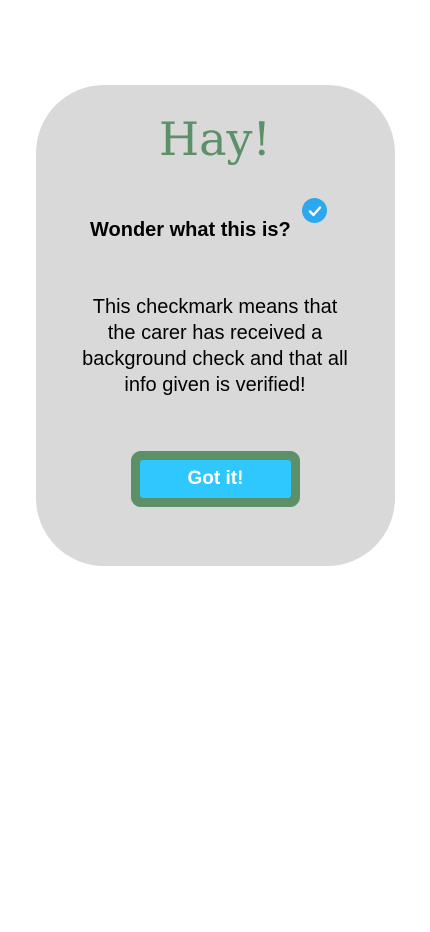  Describe the element at coordinates (190, 230) in the screenshot. I see `dialog-question: Wonder what this is?` at that location.